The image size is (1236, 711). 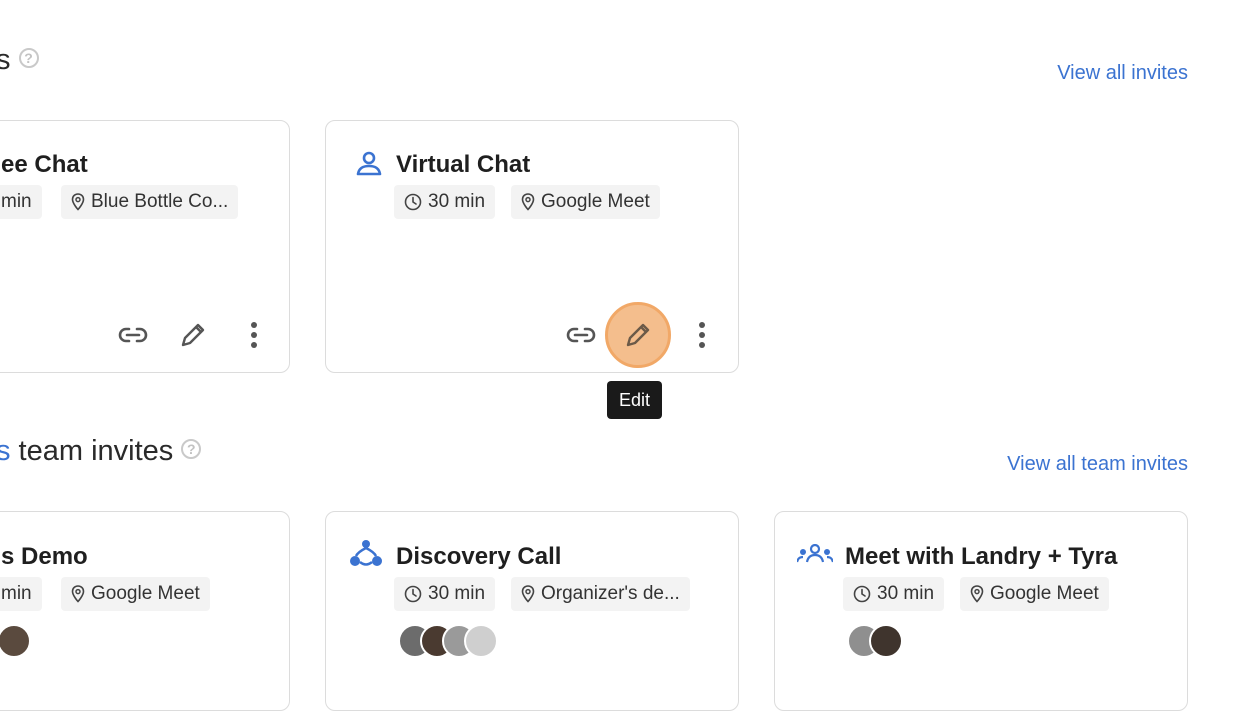 I want to click on section-title-invites: s?, so click(x=19, y=60).